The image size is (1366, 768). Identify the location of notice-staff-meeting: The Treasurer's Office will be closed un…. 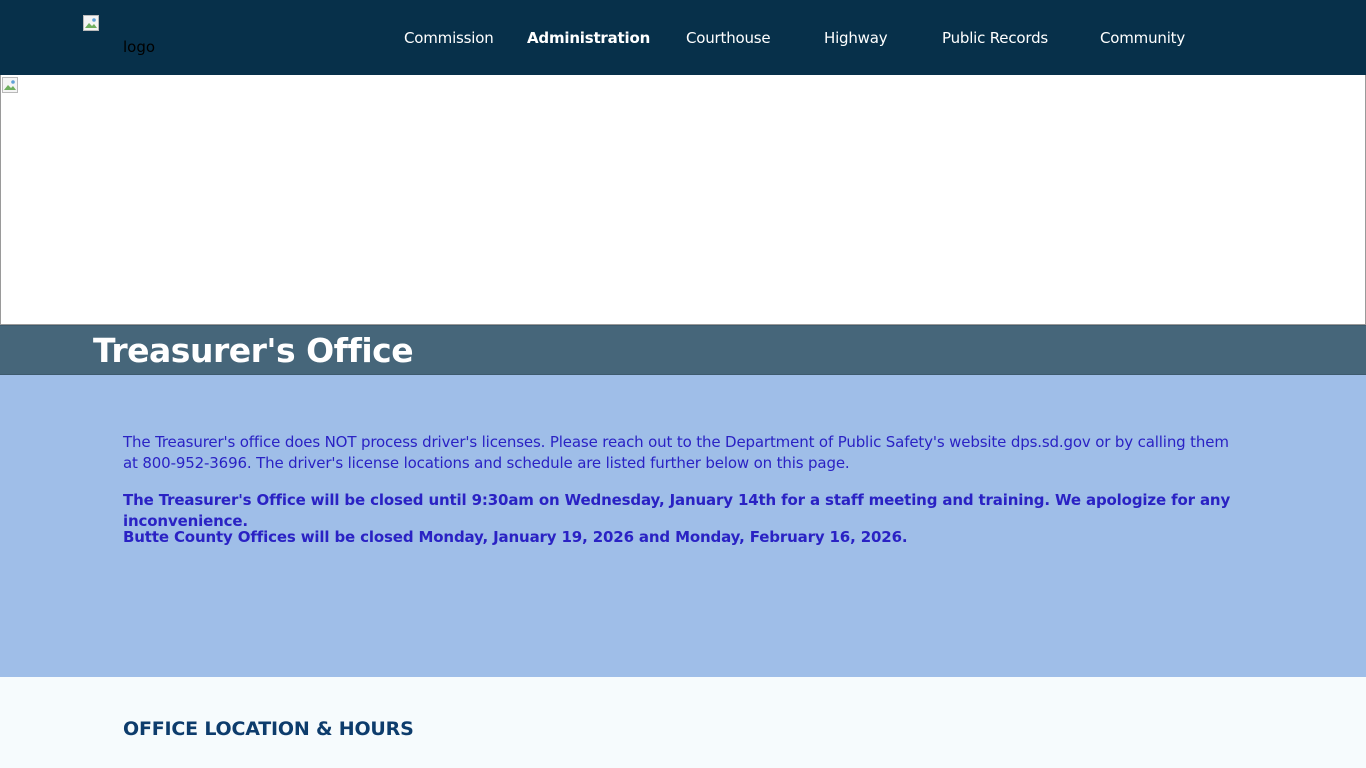
(677, 510).